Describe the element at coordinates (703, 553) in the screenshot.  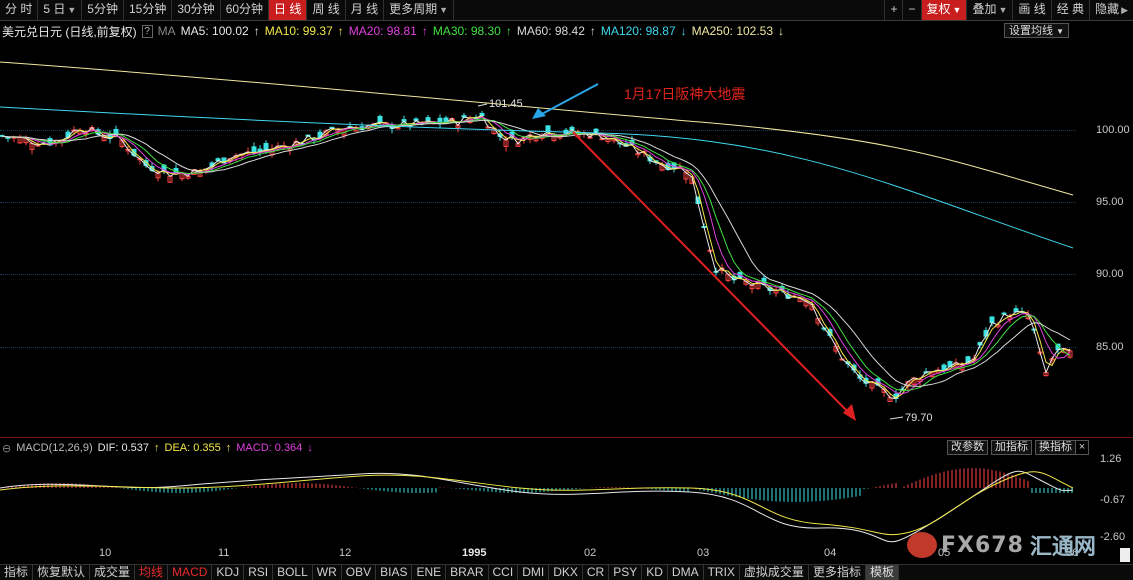
I see `date-axis-label: 03` at that location.